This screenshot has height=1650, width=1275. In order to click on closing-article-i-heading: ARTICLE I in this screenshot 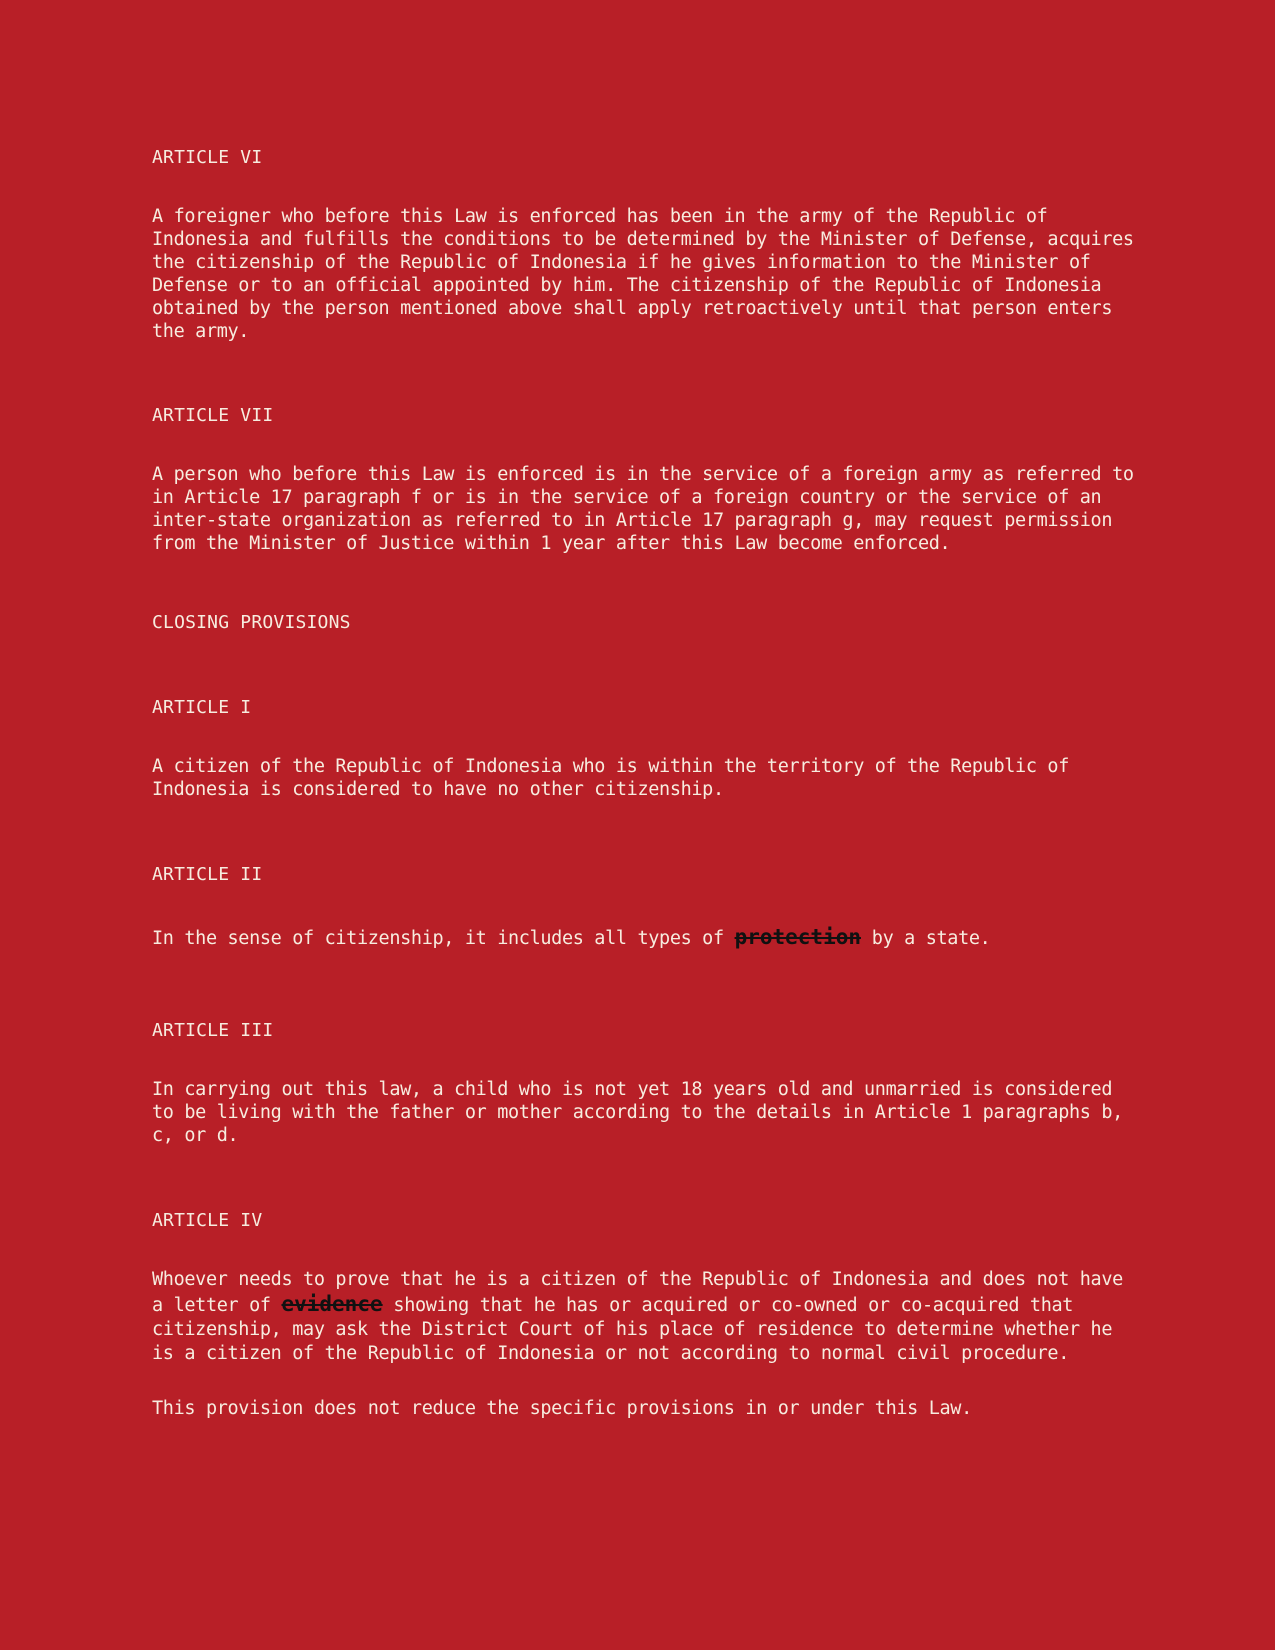, I will do `click(202, 707)`.